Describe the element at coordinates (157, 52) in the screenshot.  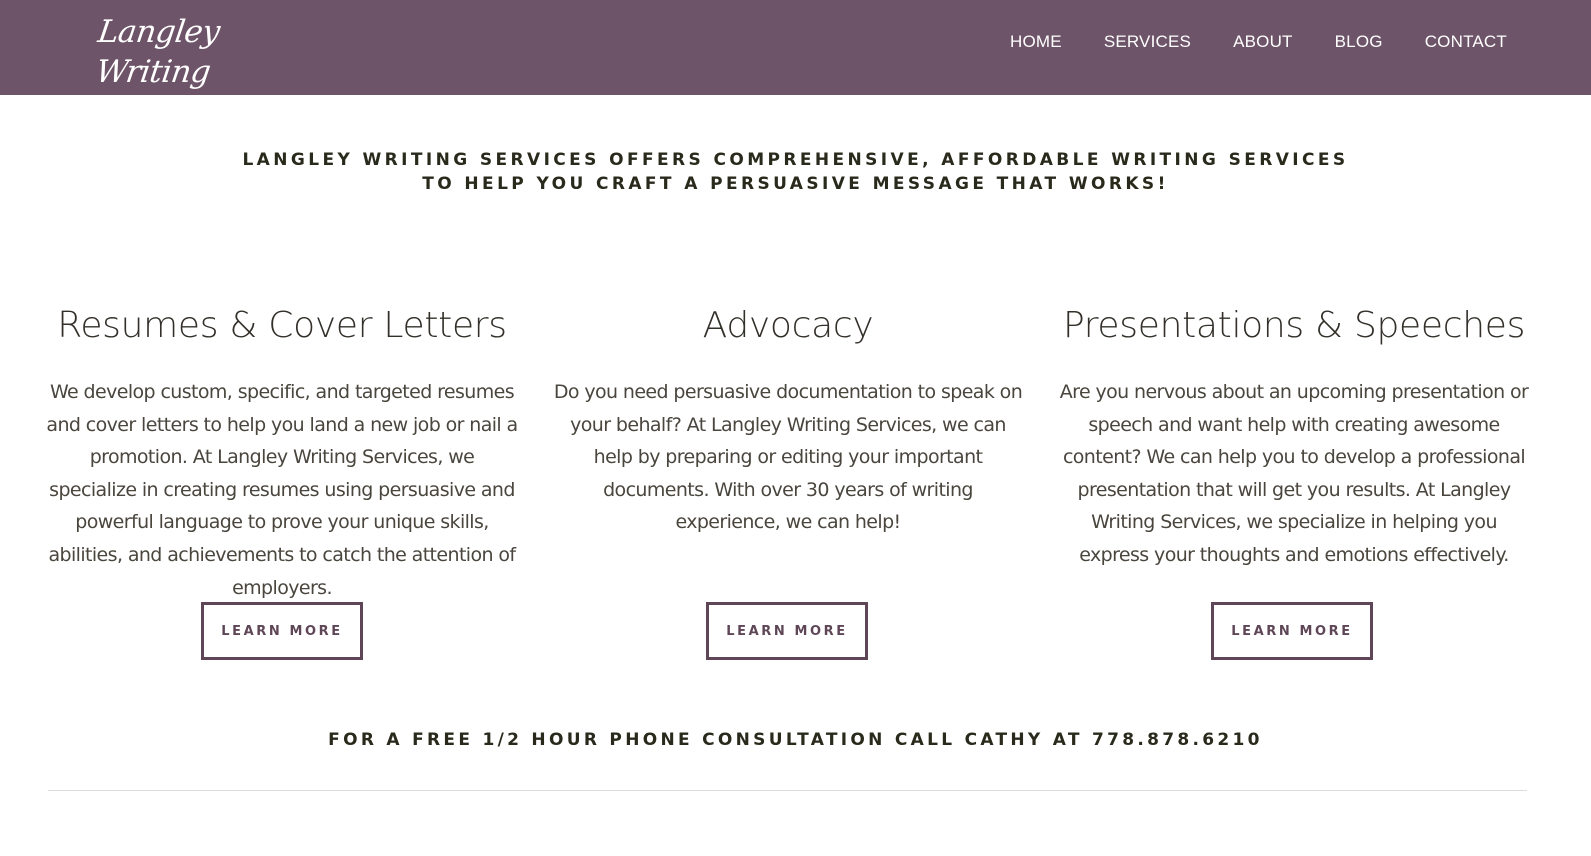
I see `logo-script-text: Langley Writing` at that location.